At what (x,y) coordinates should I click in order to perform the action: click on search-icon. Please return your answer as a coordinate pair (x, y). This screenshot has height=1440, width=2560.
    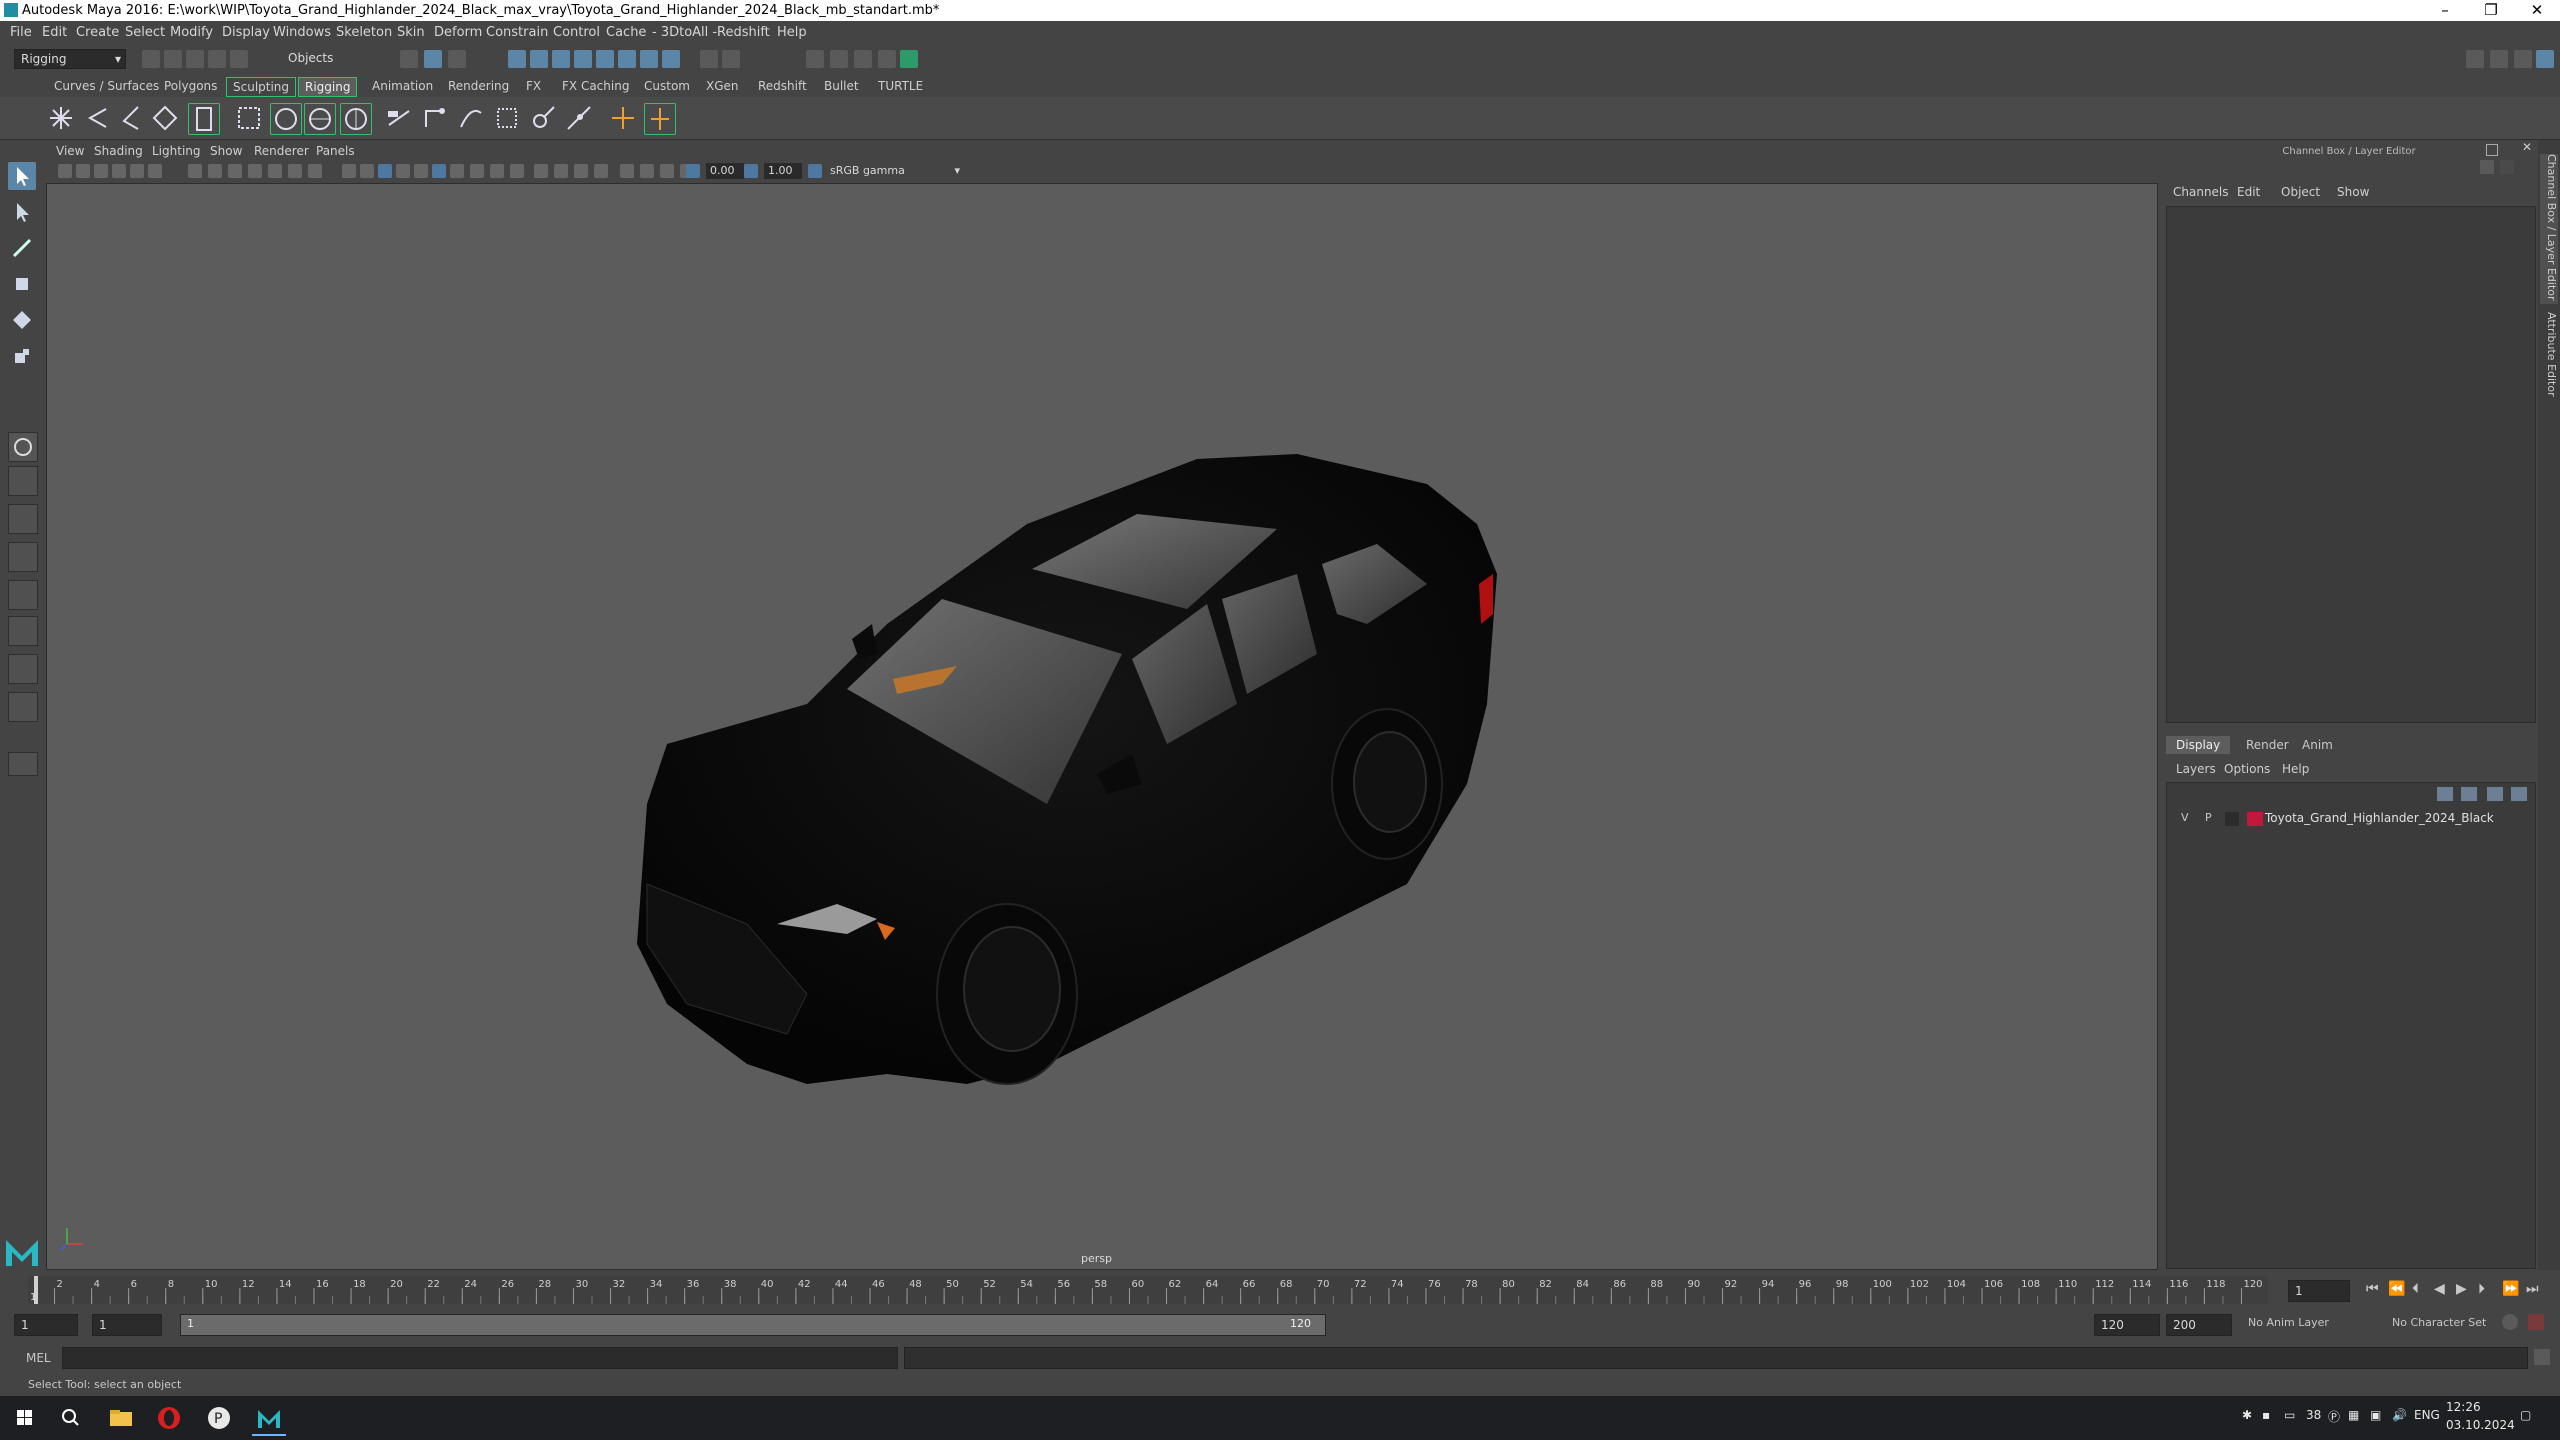
    Looking at the image, I should click on (71, 1418).